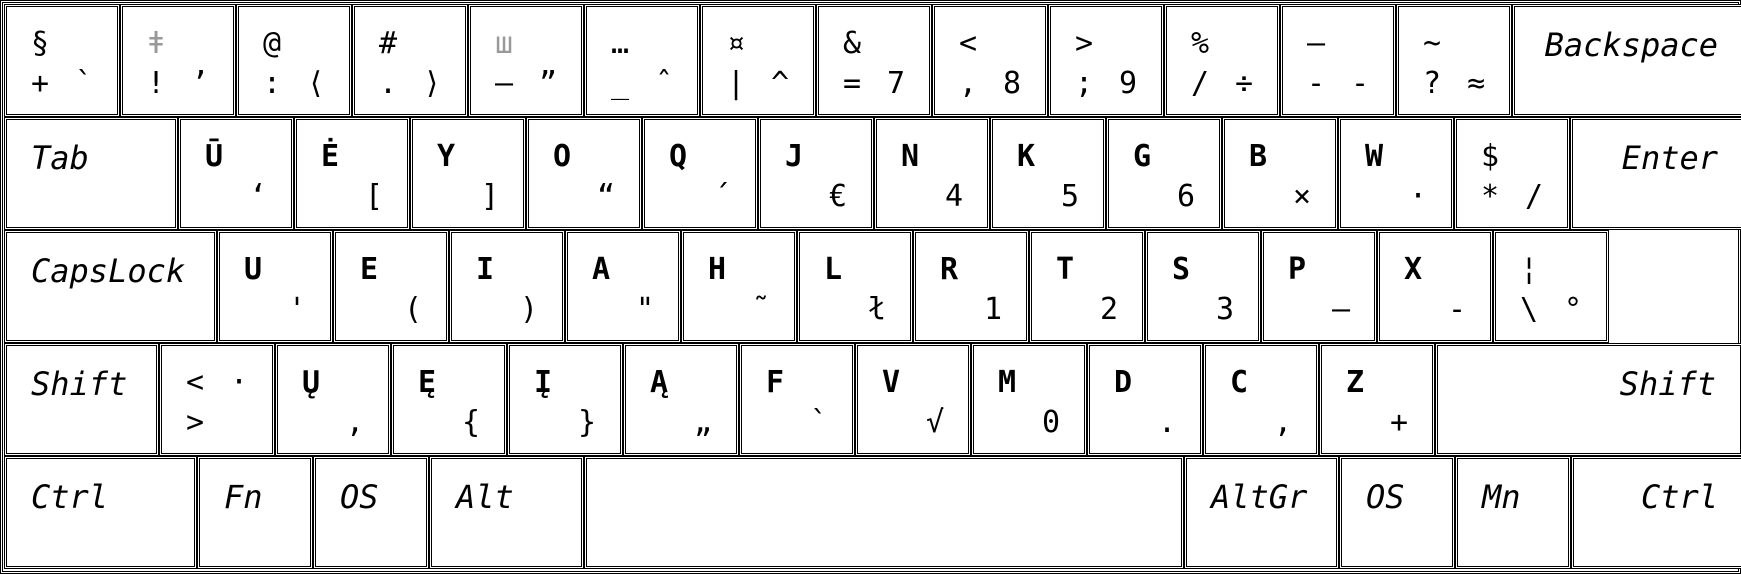 The image size is (1741, 574). Describe the element at coordinates (243, 497) in the screenshot. I see `key-label: Fn` at that location.